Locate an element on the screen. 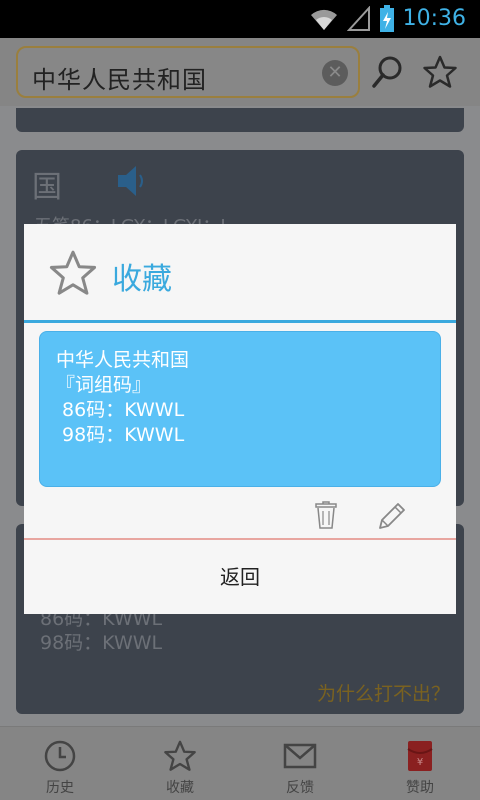 The height and width of the screenshot is (800, 480). status-icons: 10:36 is located at coordinates (387, 19).